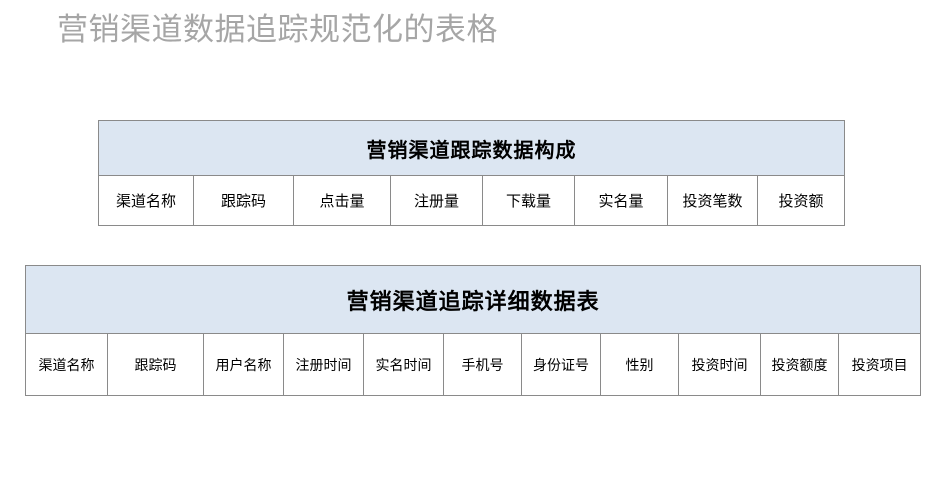 Image resolution: width=941 pixels, height=501 pixels. I want to click on table-header-row: 渠道名称 跟踪码 点击量 注册量 下载量 实名量 投资笔数 投资额, so click(471, 200).